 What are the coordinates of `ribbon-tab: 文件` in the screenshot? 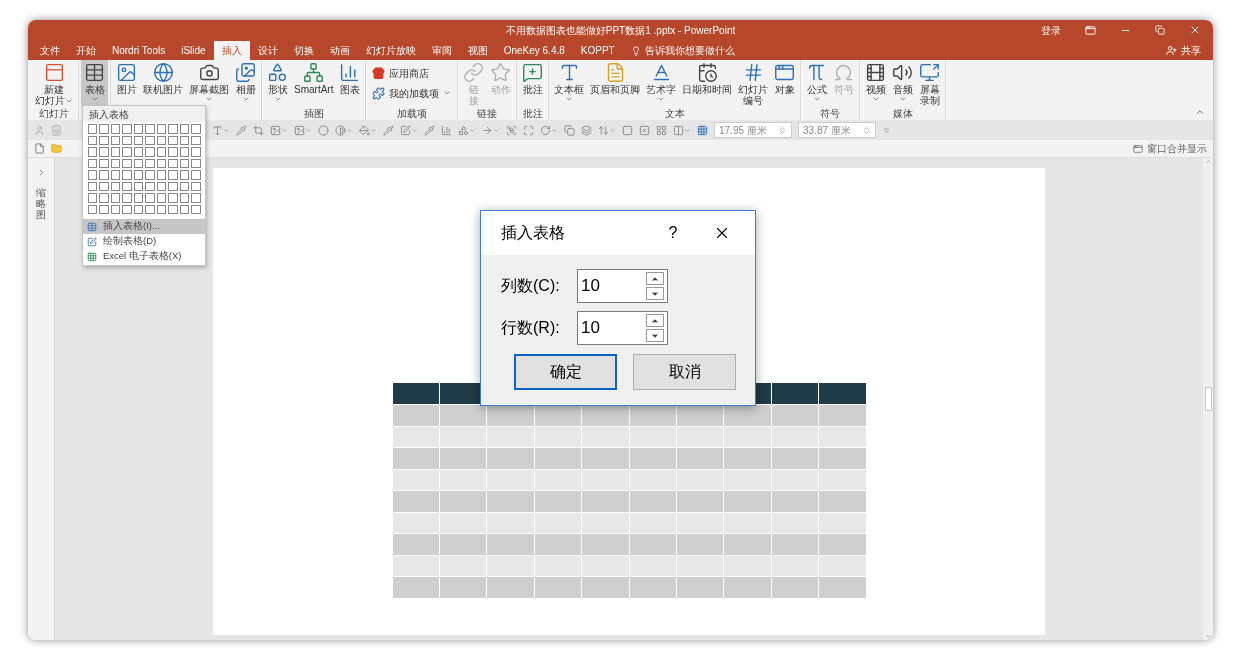 It's located at (50, 50).